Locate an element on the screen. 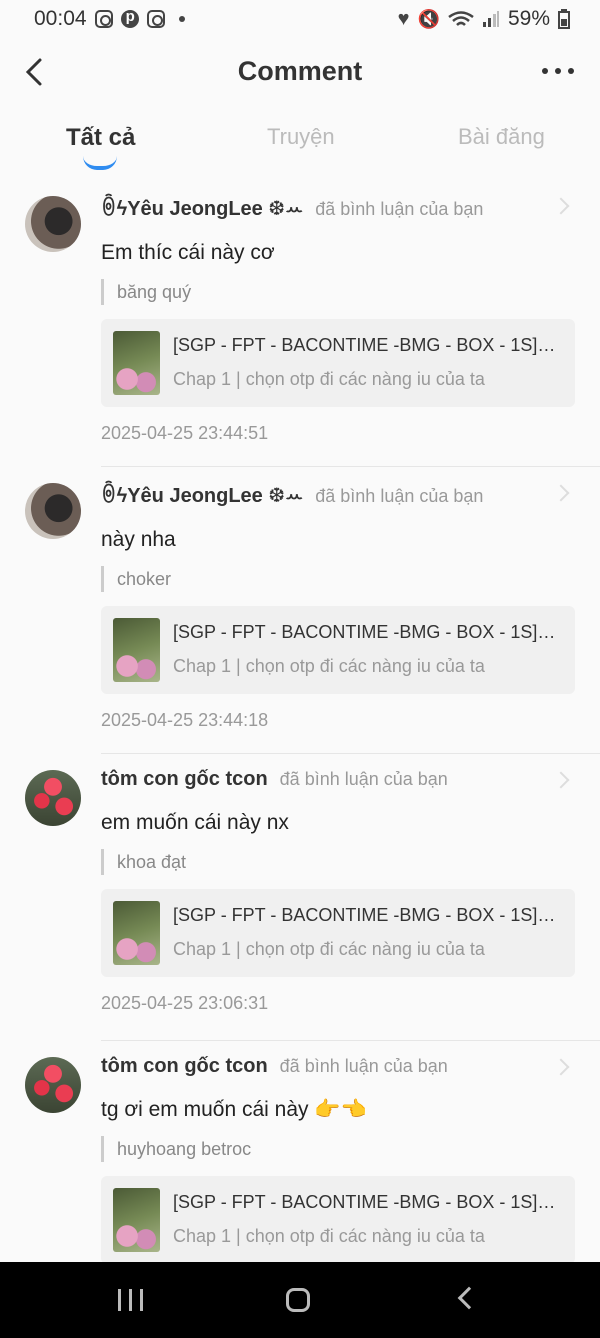  tab-bar: Tất cả Truyện Bài đăng is located at coordinates (300, 148).